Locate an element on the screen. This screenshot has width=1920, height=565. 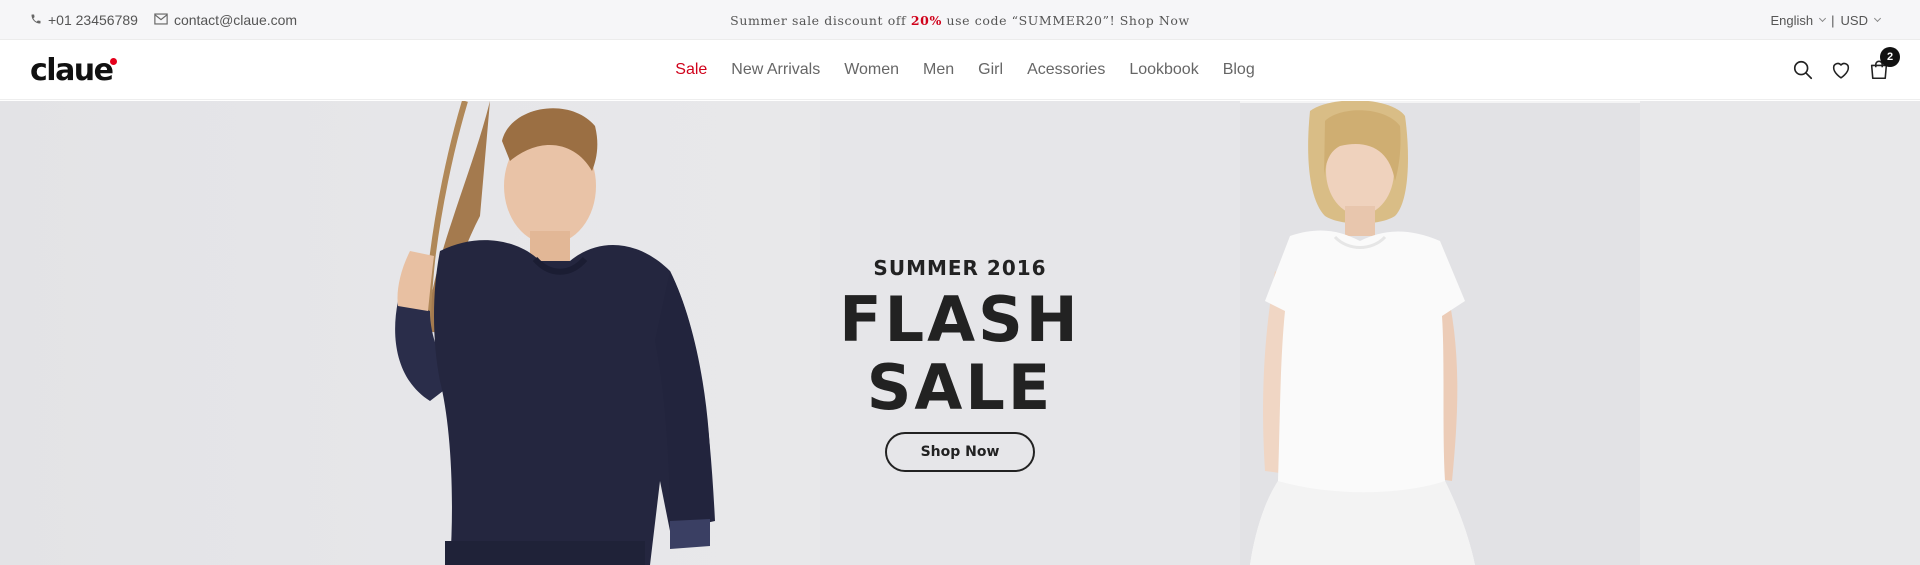
cart-button: 2 is located at coordinates (1884, 64).